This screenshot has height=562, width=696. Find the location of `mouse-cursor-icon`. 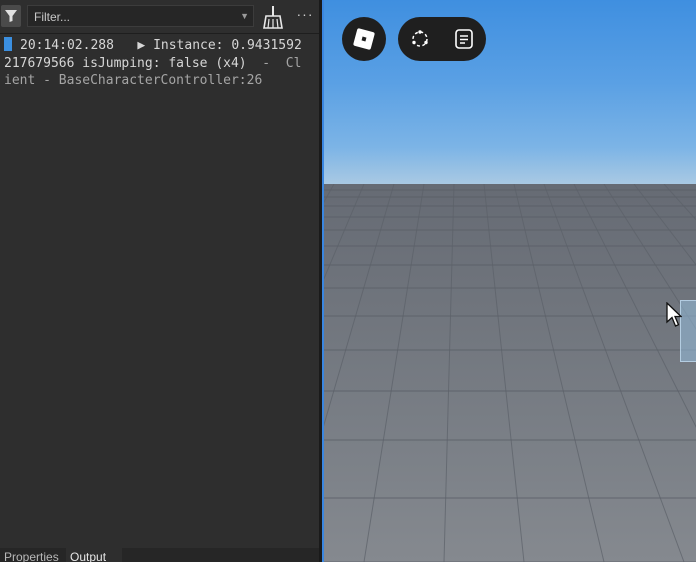

mouse-cursor-icon is located at coordinates (674, 314).